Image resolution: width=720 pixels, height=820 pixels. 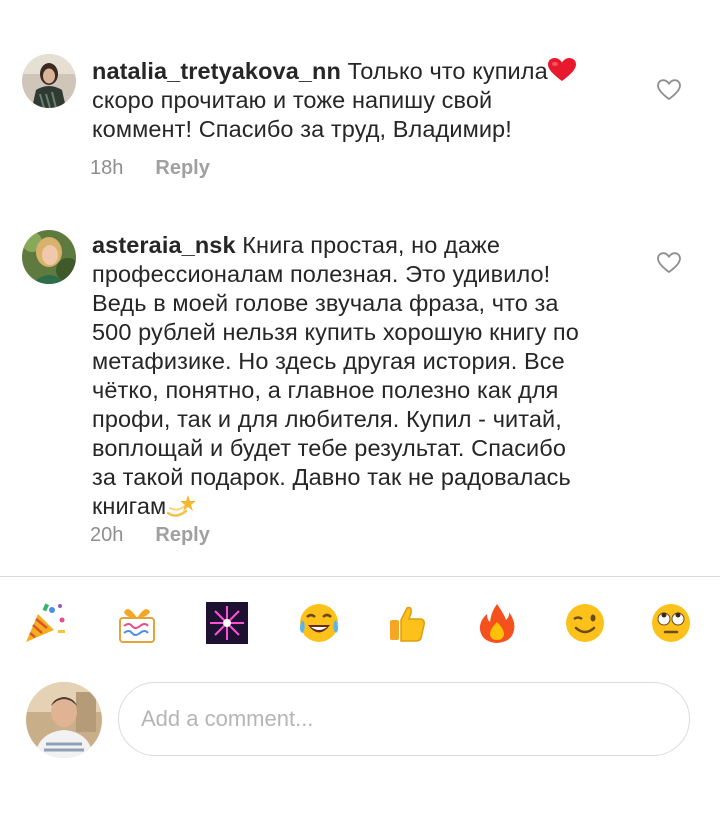 What do you see at coordinates (444, 71) in the screenshot?
I see `comment-text: Только что купила` at bounding box center [444, 71].